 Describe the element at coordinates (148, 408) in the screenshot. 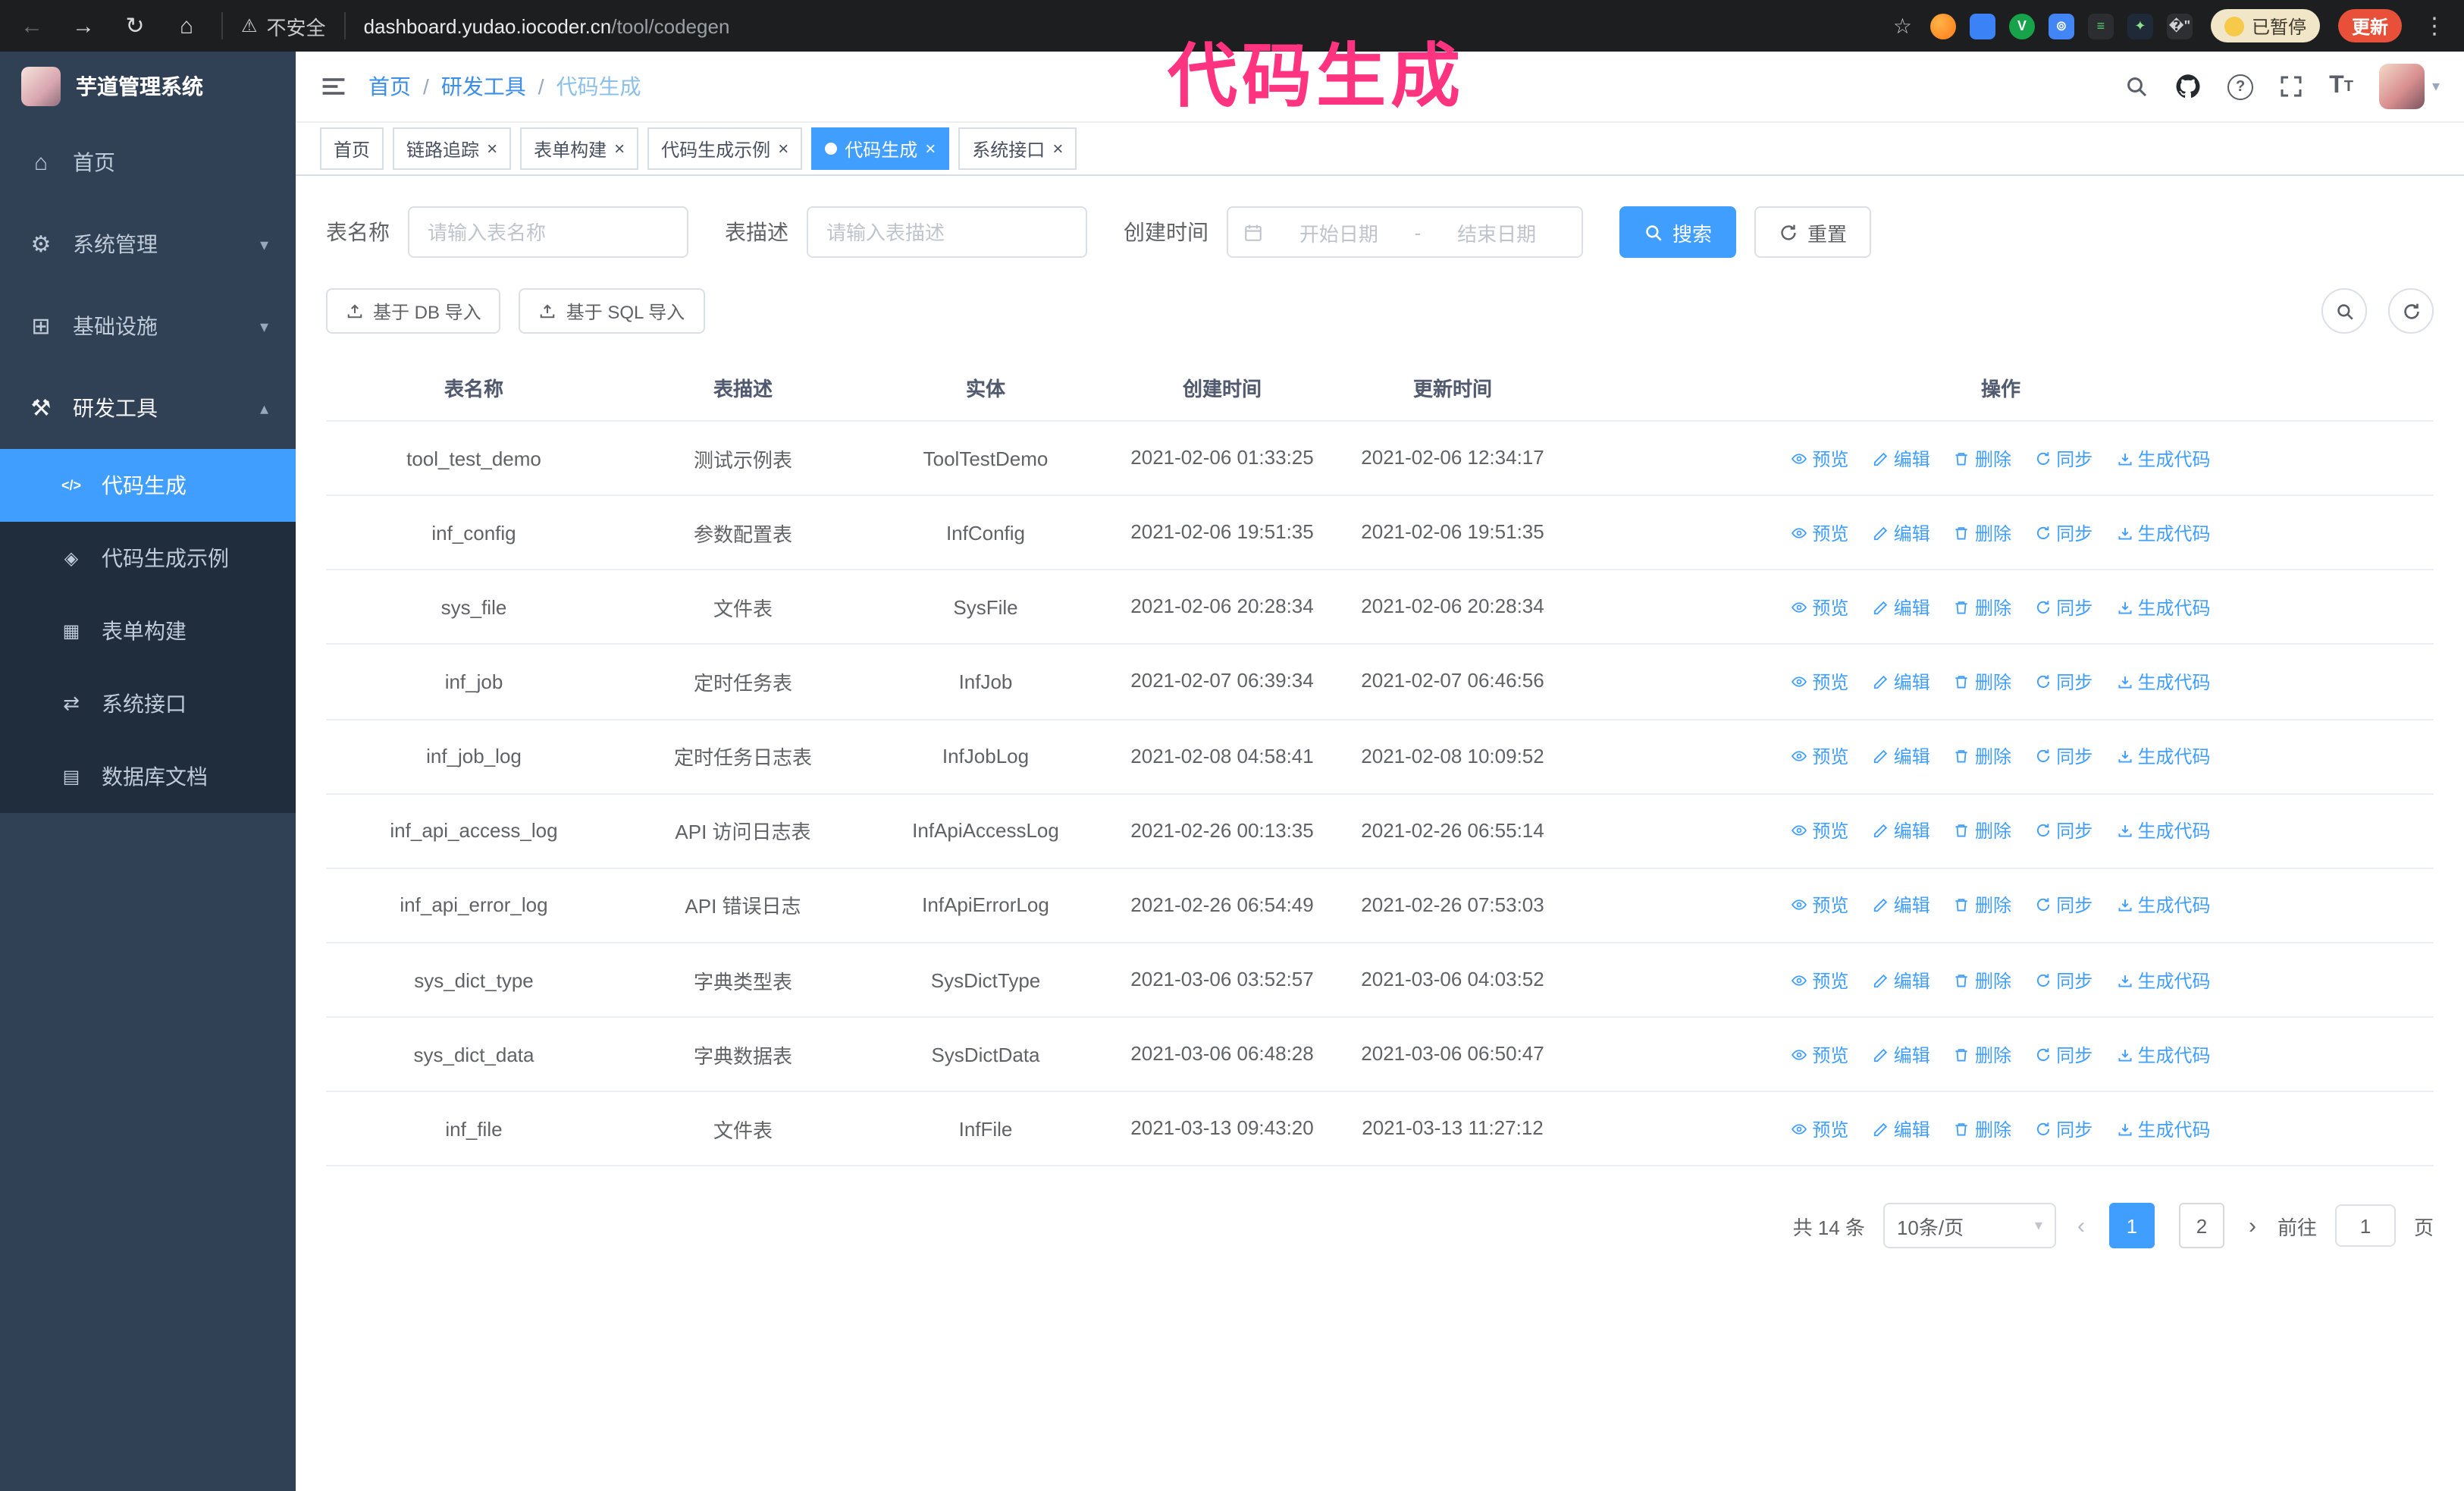

I see `sidebar-item: 研发工具` at that location.